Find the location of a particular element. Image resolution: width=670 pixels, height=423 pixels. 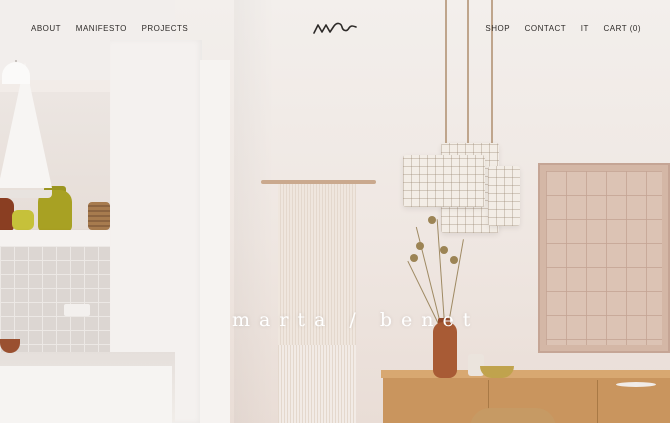

kitchen-shelf is located at coordinates (55, 238).